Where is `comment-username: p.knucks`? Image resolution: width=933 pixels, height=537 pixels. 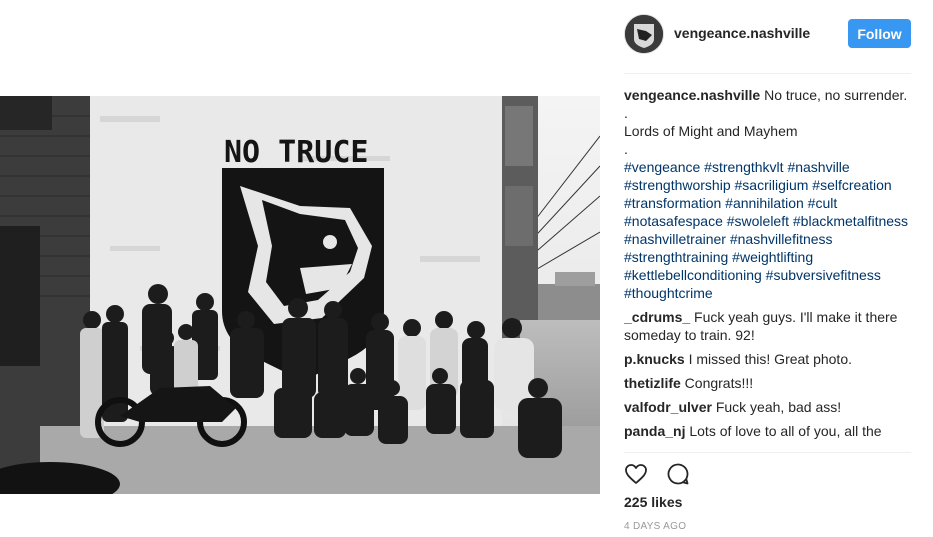 comment-username: p.knucks is located at coordinates (654, 359).